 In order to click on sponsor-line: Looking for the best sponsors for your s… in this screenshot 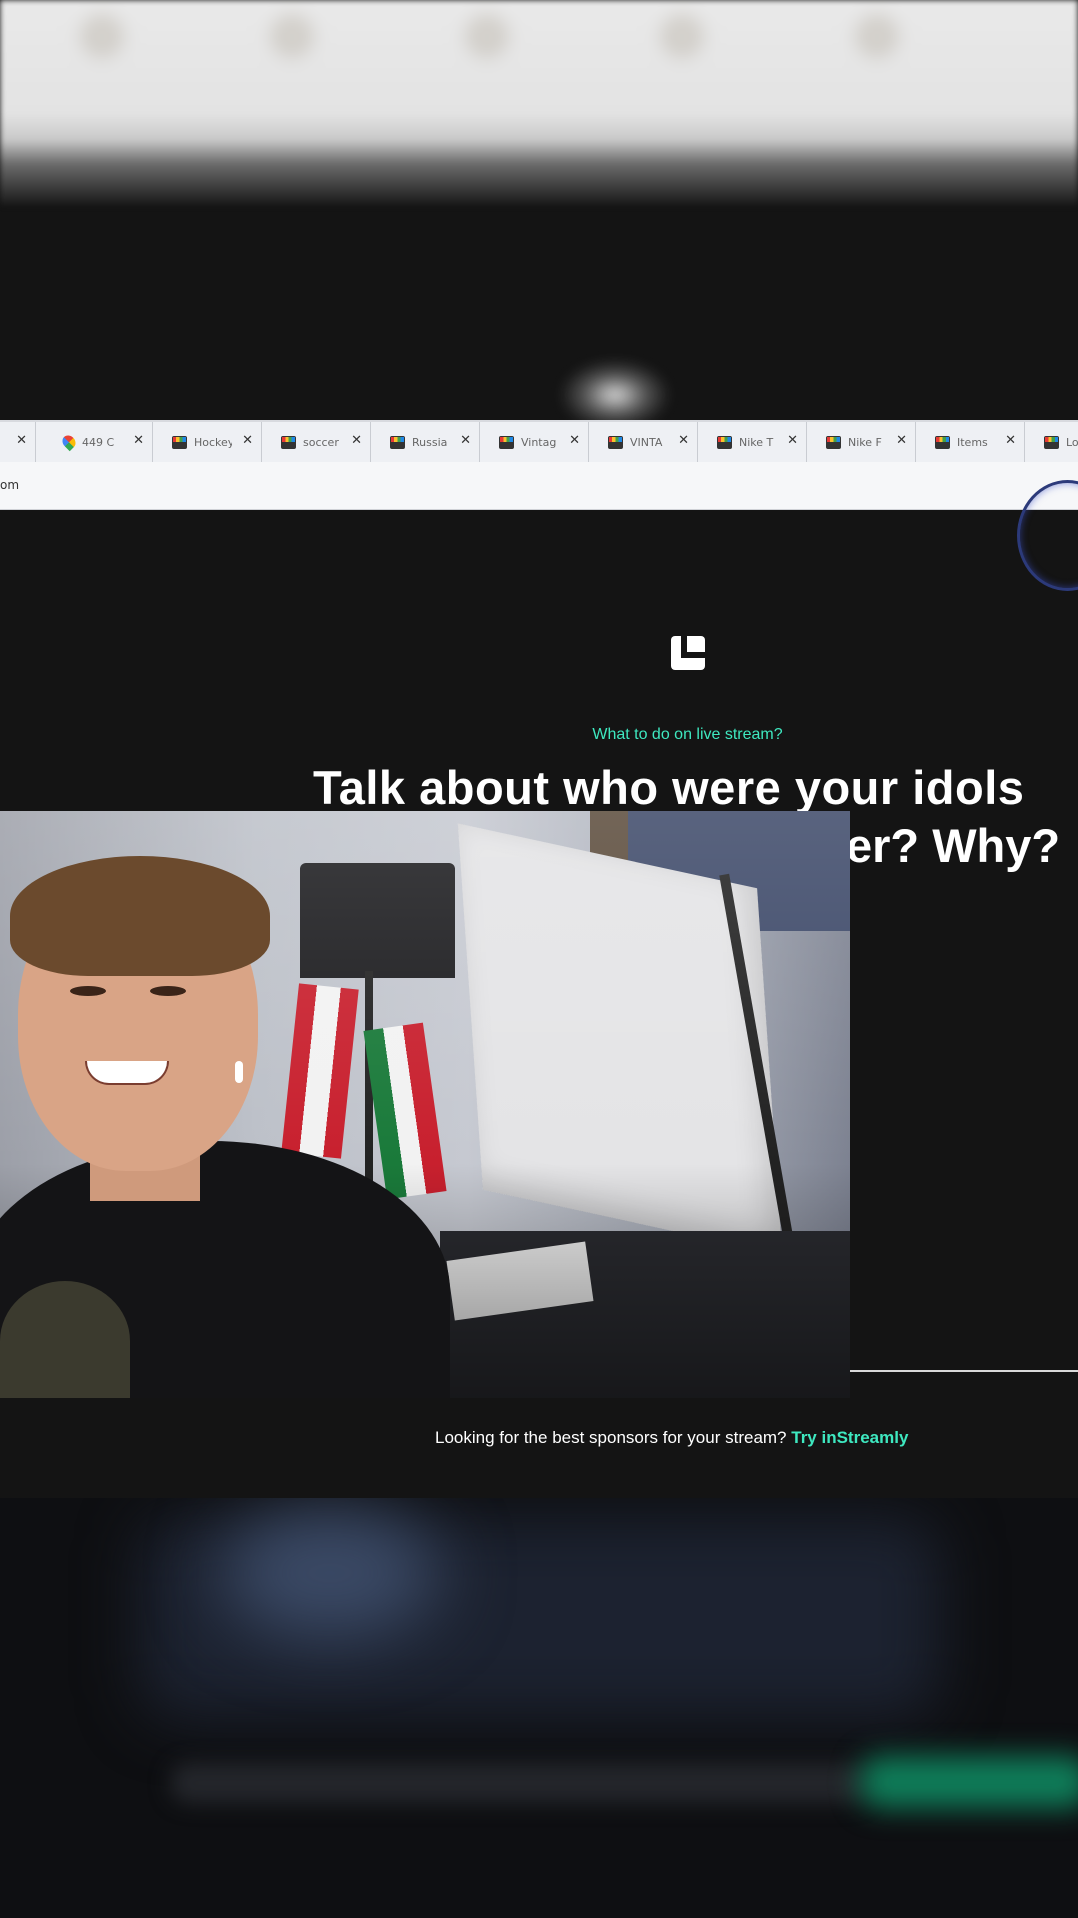, I will do `click(671, 1438)`.